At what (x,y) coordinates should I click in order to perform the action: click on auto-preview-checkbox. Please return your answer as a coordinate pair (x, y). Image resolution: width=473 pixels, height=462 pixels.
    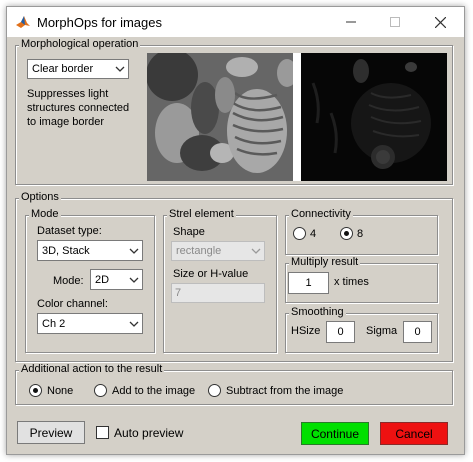
    Looking at the image, I should click on (102, 432).